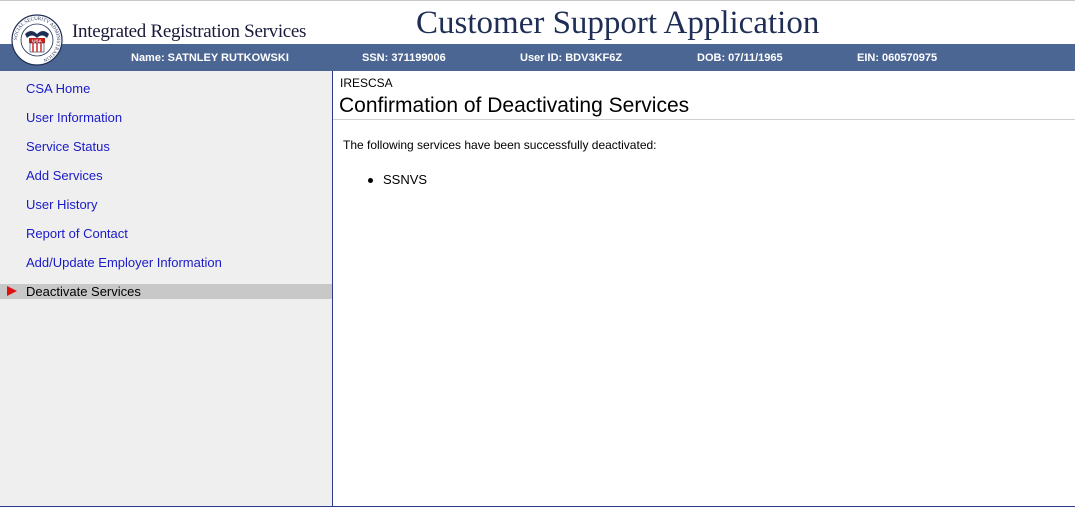 Image resolution: width=1075 pixels, height=512 pixels. What do you see at coordinates (58, 88) in the screenshot?
I see `sidebar-item-csa-home: CSA Home` at bounding box center [58, 88].